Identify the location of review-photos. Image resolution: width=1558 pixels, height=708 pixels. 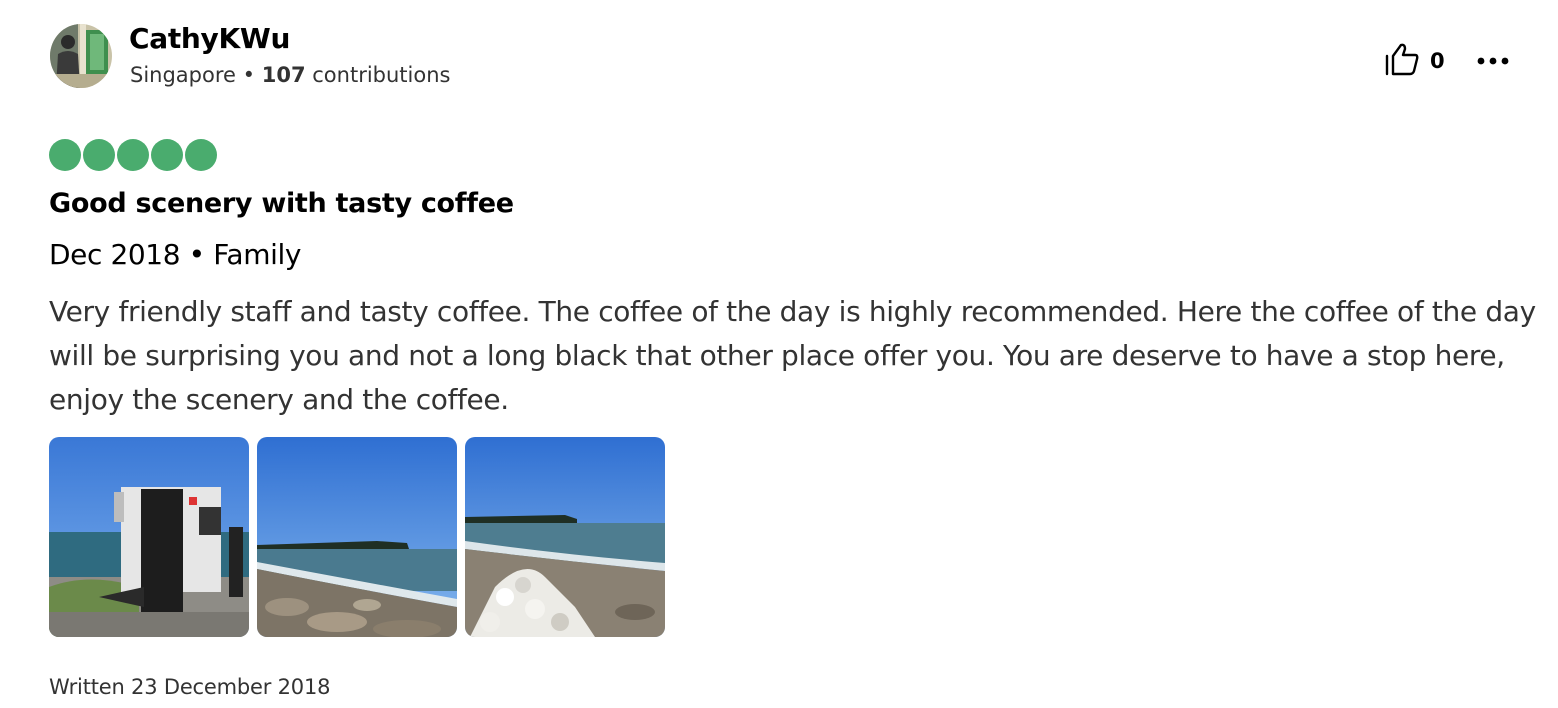
(357, 537).